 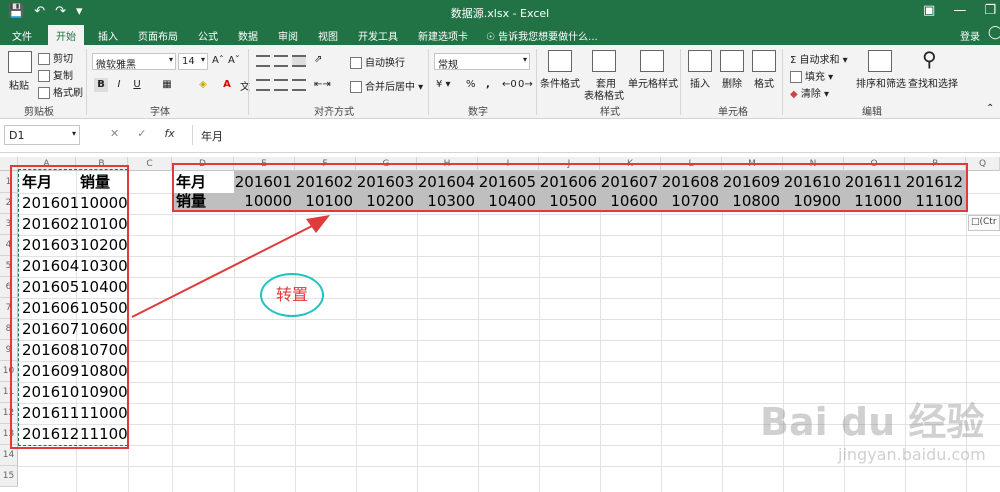 What do you see at coordinates (933, 82) in the screenshot?
I see `find-select-button: 查找和选择` at bounding box center [933, 82].